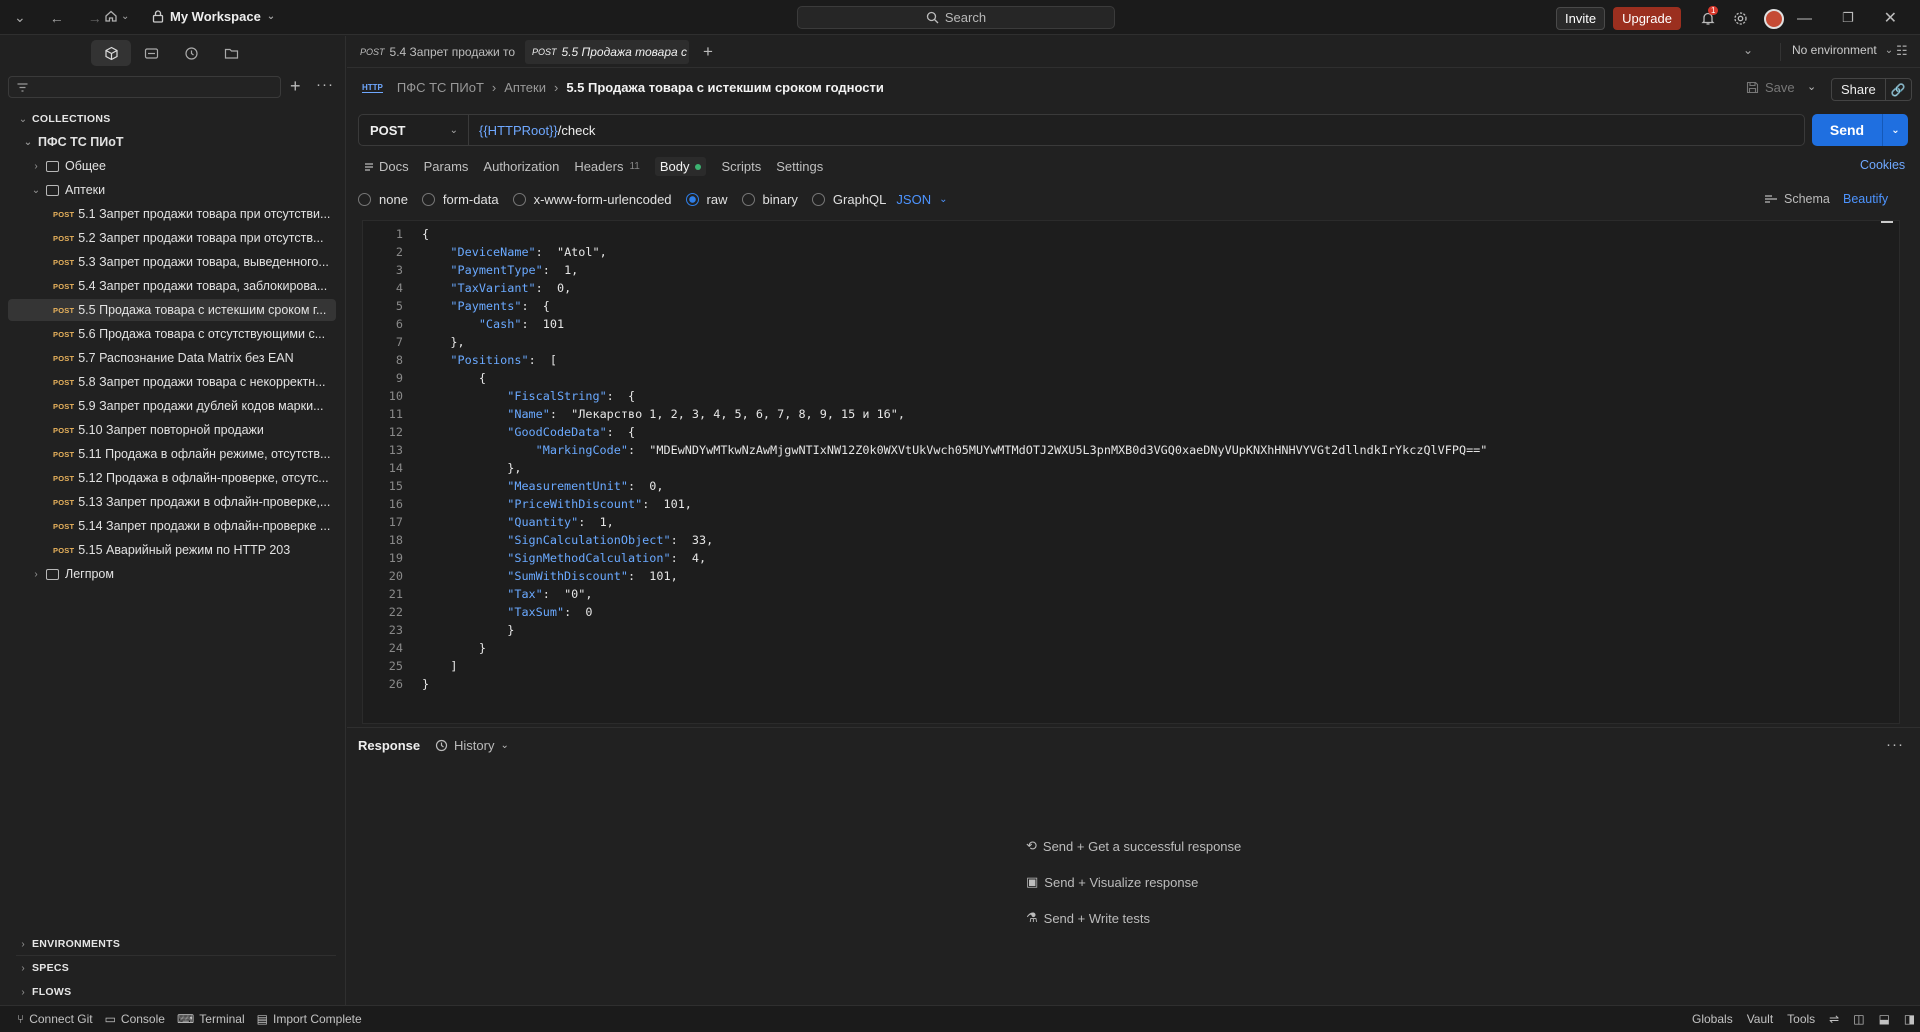  Describe the element at coordinates (1902, 51) in the screenshot. I see `environment-quicklook-icon: ☷` at that location.